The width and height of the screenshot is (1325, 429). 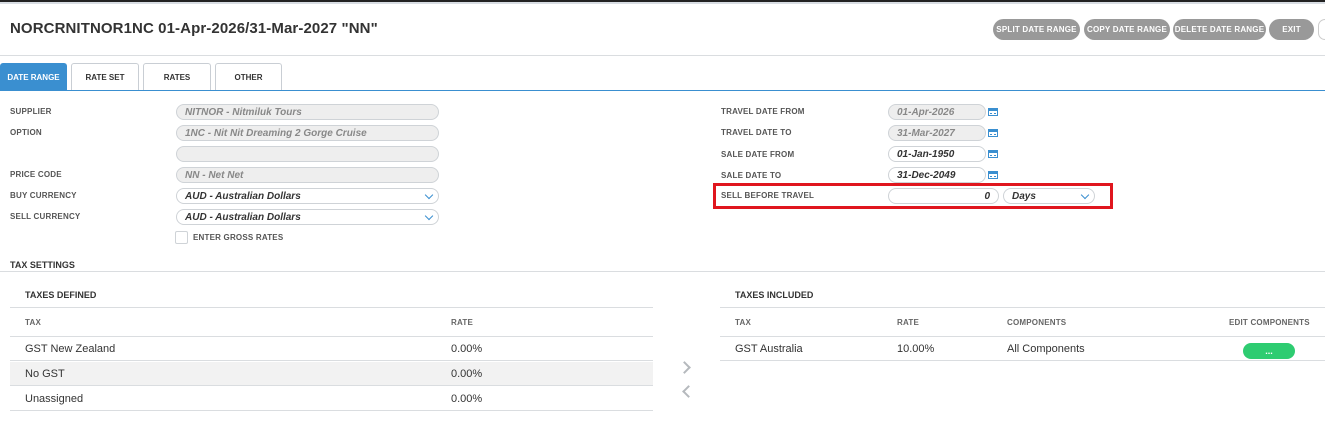 What do you see at coordinates (662, 90) in the screenshot?
I see `tab-underline` at bounding box center [662, 90].